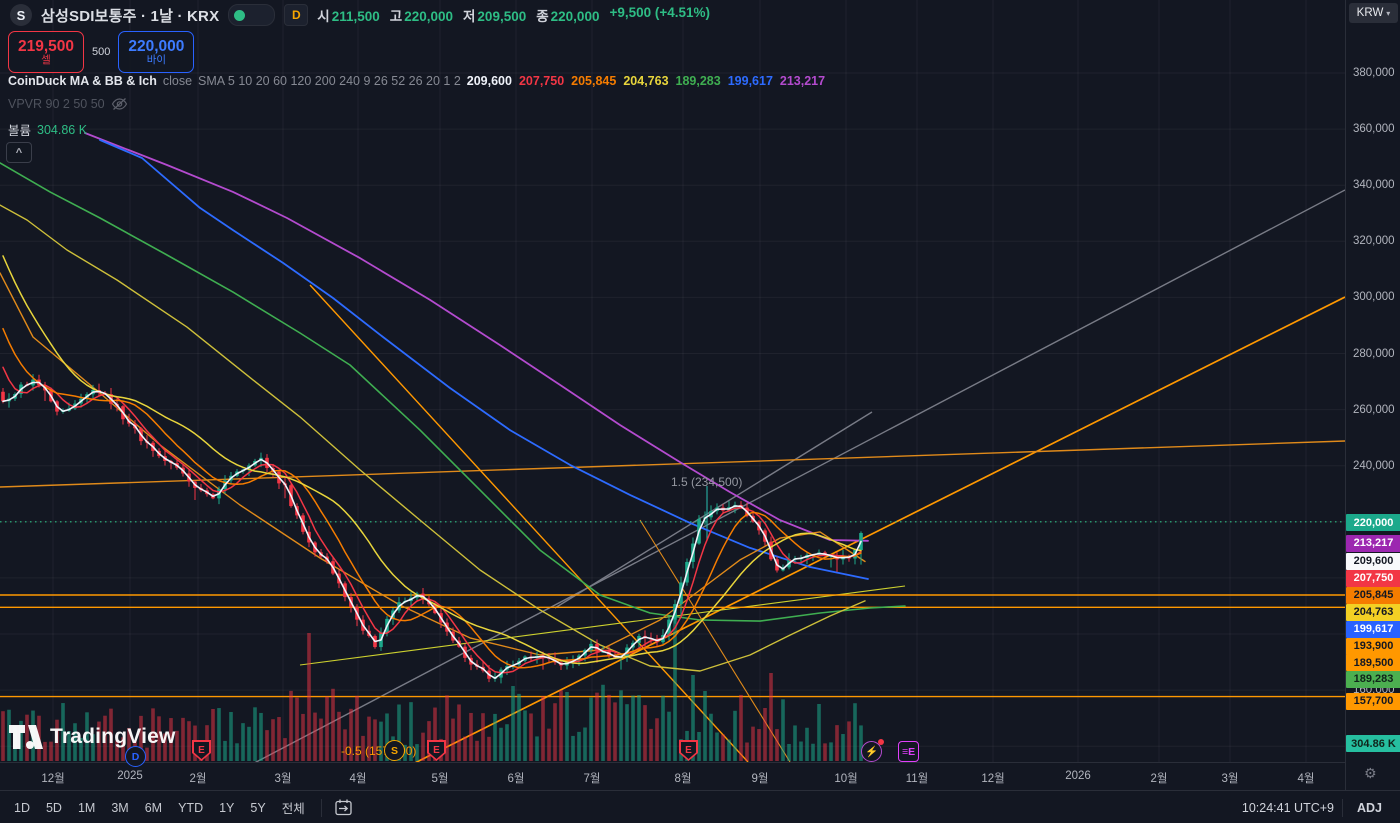 Image resolution: width=1400 pixels, height=823 pixels. What do you see at coordinates (252, 15) in the screenshot?
I see `market-status-toggle` at bounding box center [252, 15].